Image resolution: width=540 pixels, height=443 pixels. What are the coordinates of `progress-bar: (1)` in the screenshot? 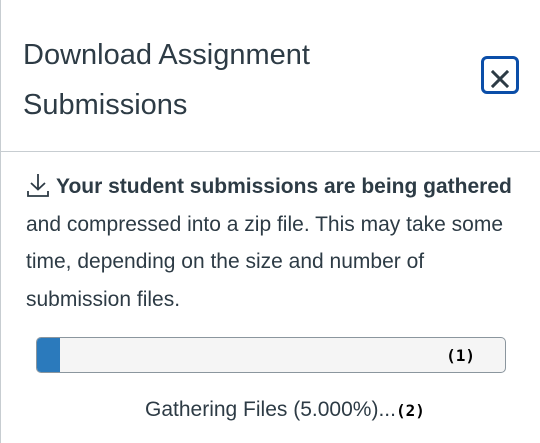 It's located at (271, 355).